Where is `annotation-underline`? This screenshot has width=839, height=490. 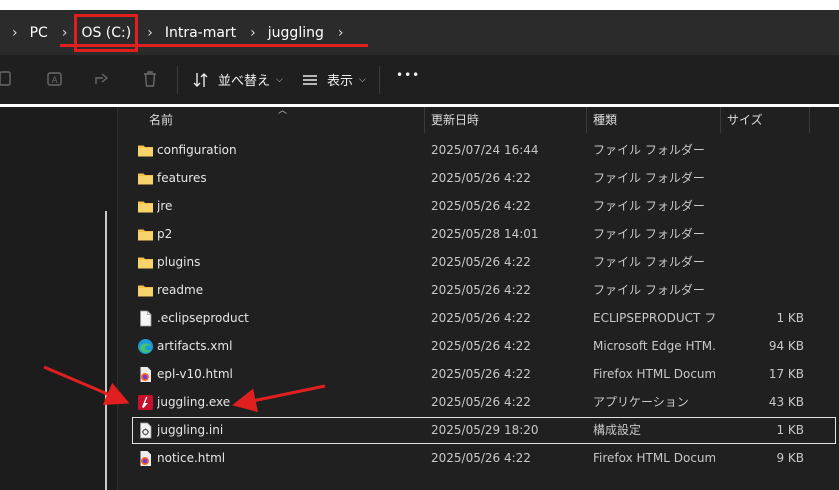
annotation-underline is located at coordinates (214, 45).